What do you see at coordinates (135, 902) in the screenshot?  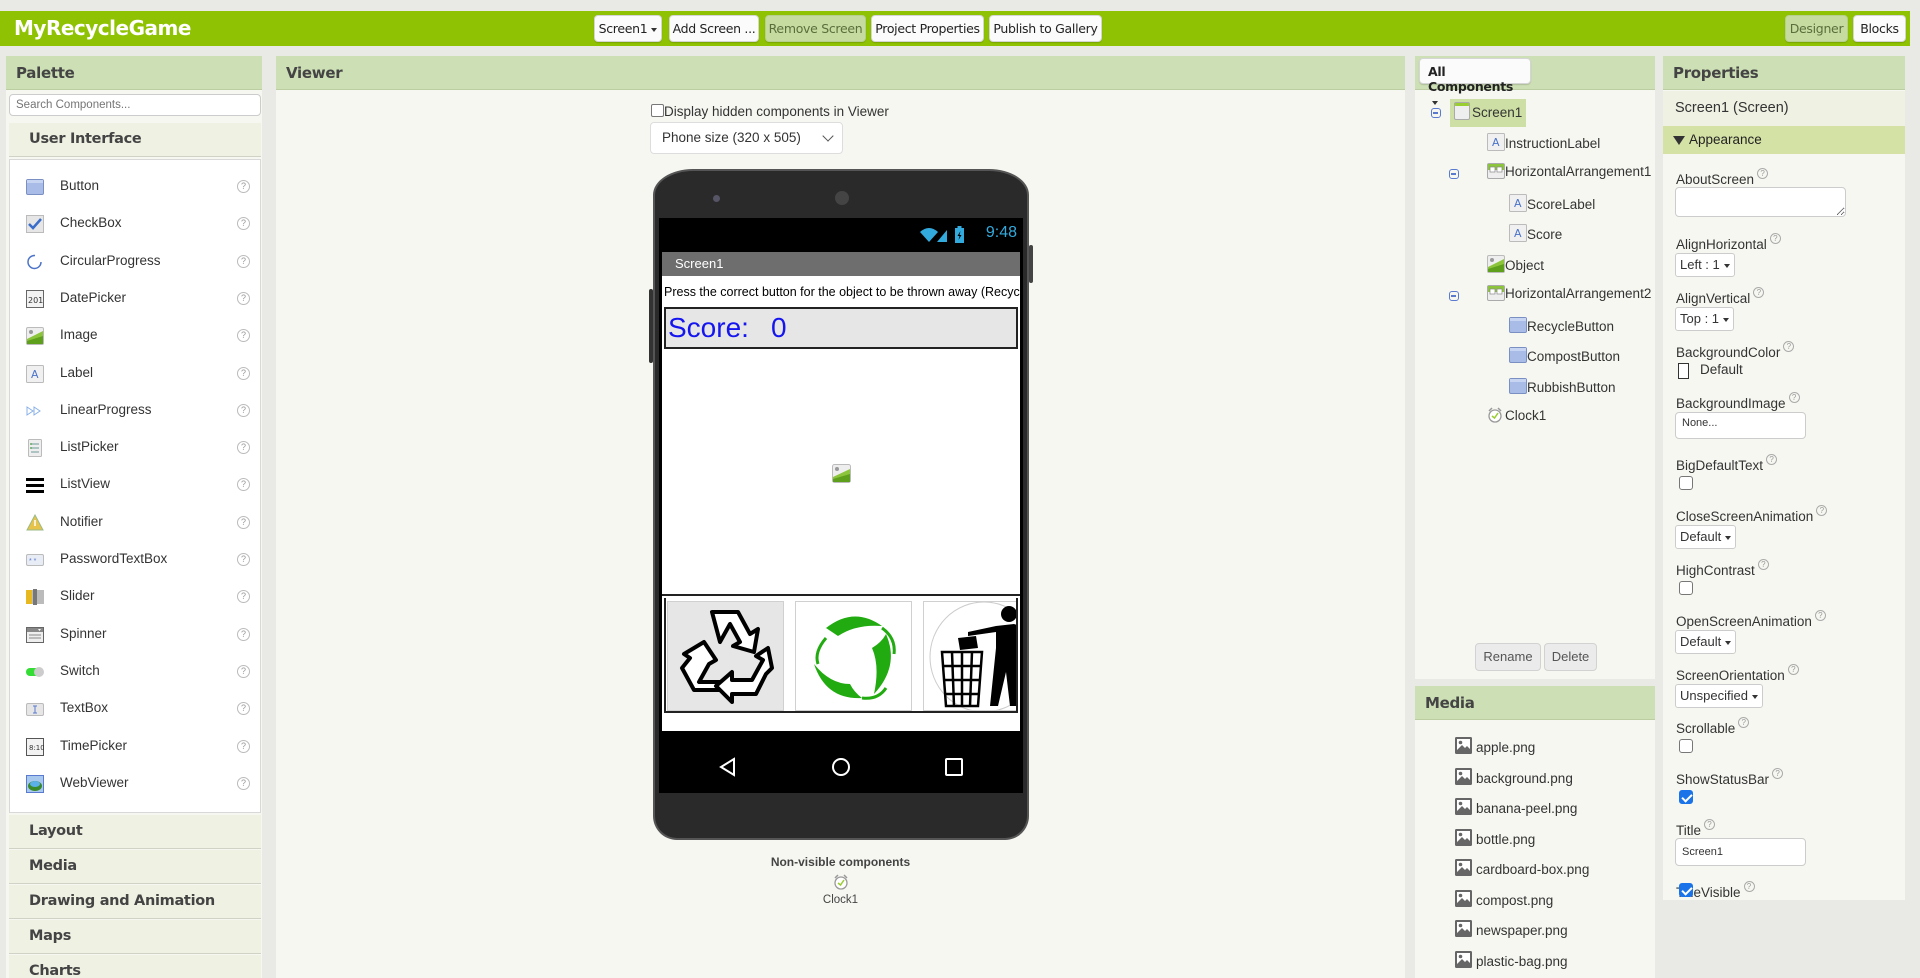 I see `category-drawing-animation: Drawing and Animation` at bounding box center [135, 902].